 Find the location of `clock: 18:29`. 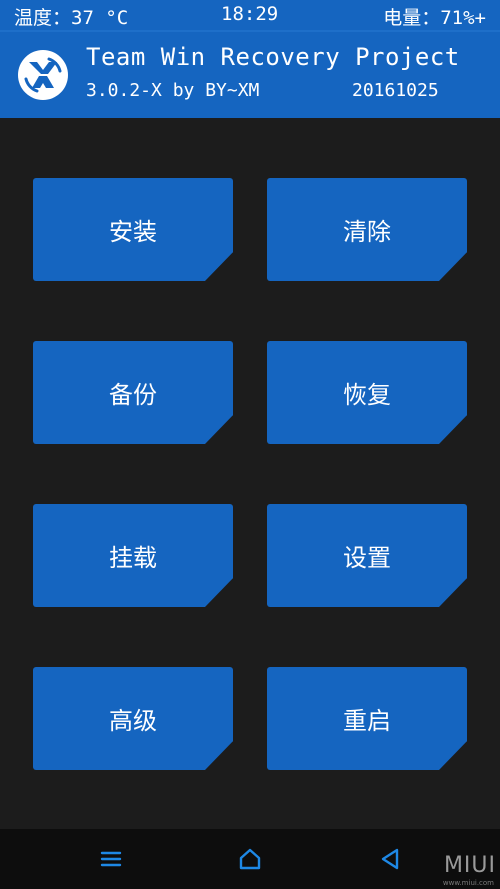

clock: 18:29 is located at coordinates (250, 14).